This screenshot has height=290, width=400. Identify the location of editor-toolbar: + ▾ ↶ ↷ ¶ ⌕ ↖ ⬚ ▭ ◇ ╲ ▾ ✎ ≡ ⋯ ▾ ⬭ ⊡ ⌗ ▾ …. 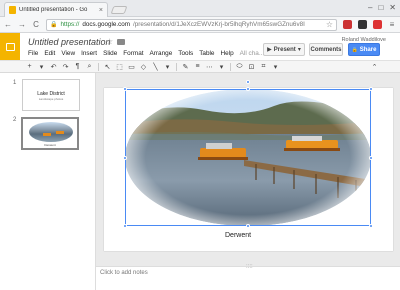
(200, 66).